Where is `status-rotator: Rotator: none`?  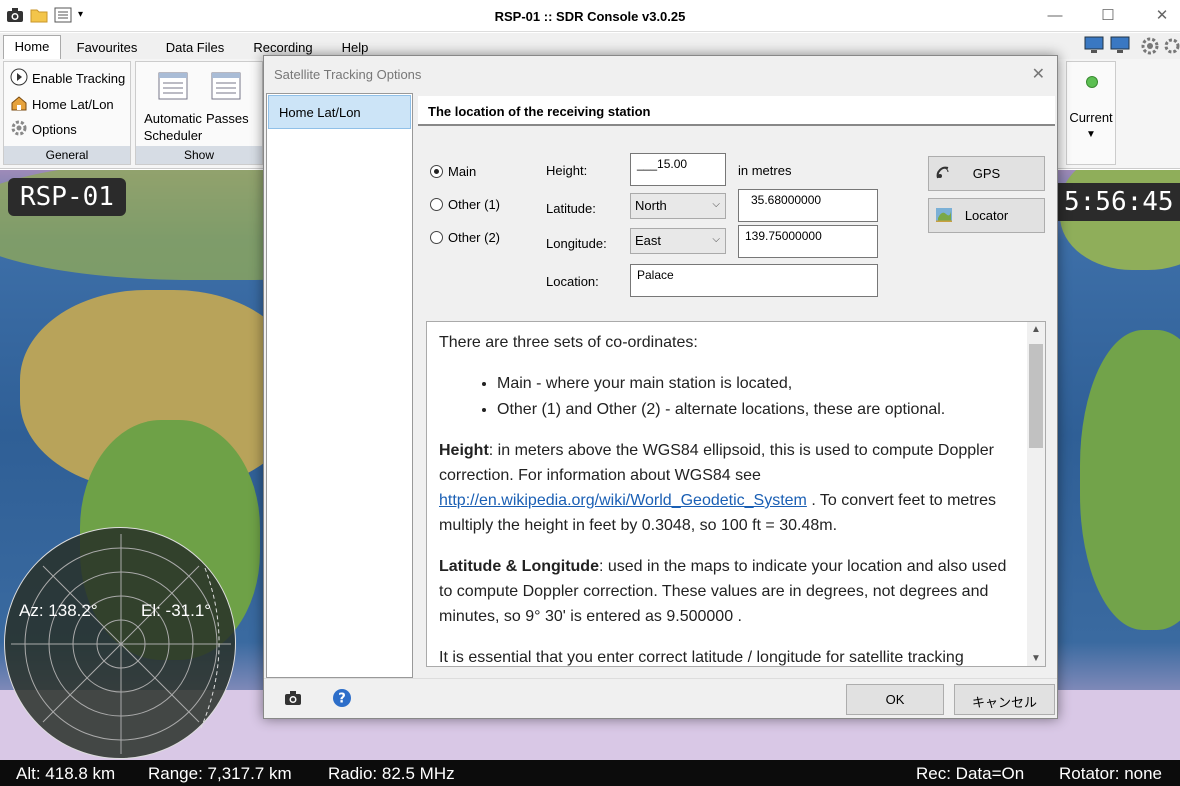
status-rotator: Rotator: none is located at coordinates (1111, 773).